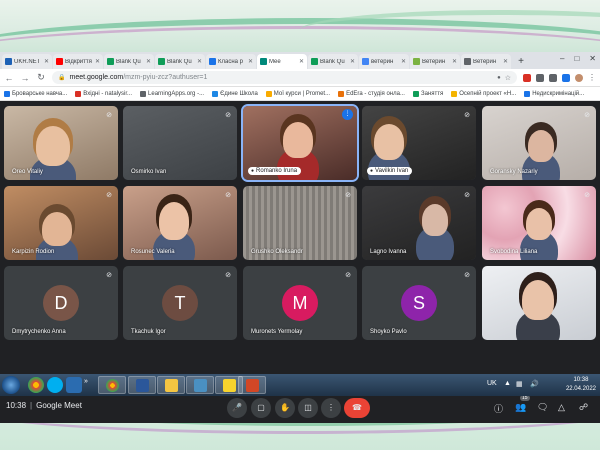 This screenshot has height=450, width=600. Describe the element at coordinates (561, 407) in the screenshot. I see `activities-icon: △` at that location.